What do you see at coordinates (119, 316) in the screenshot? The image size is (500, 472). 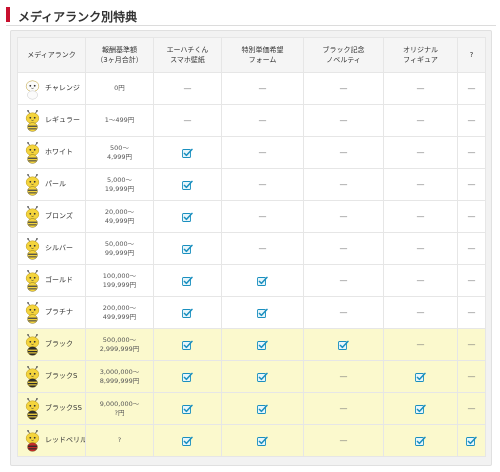 I see `reward-amount-line: 499,999円` at bounding box center [119, 316].